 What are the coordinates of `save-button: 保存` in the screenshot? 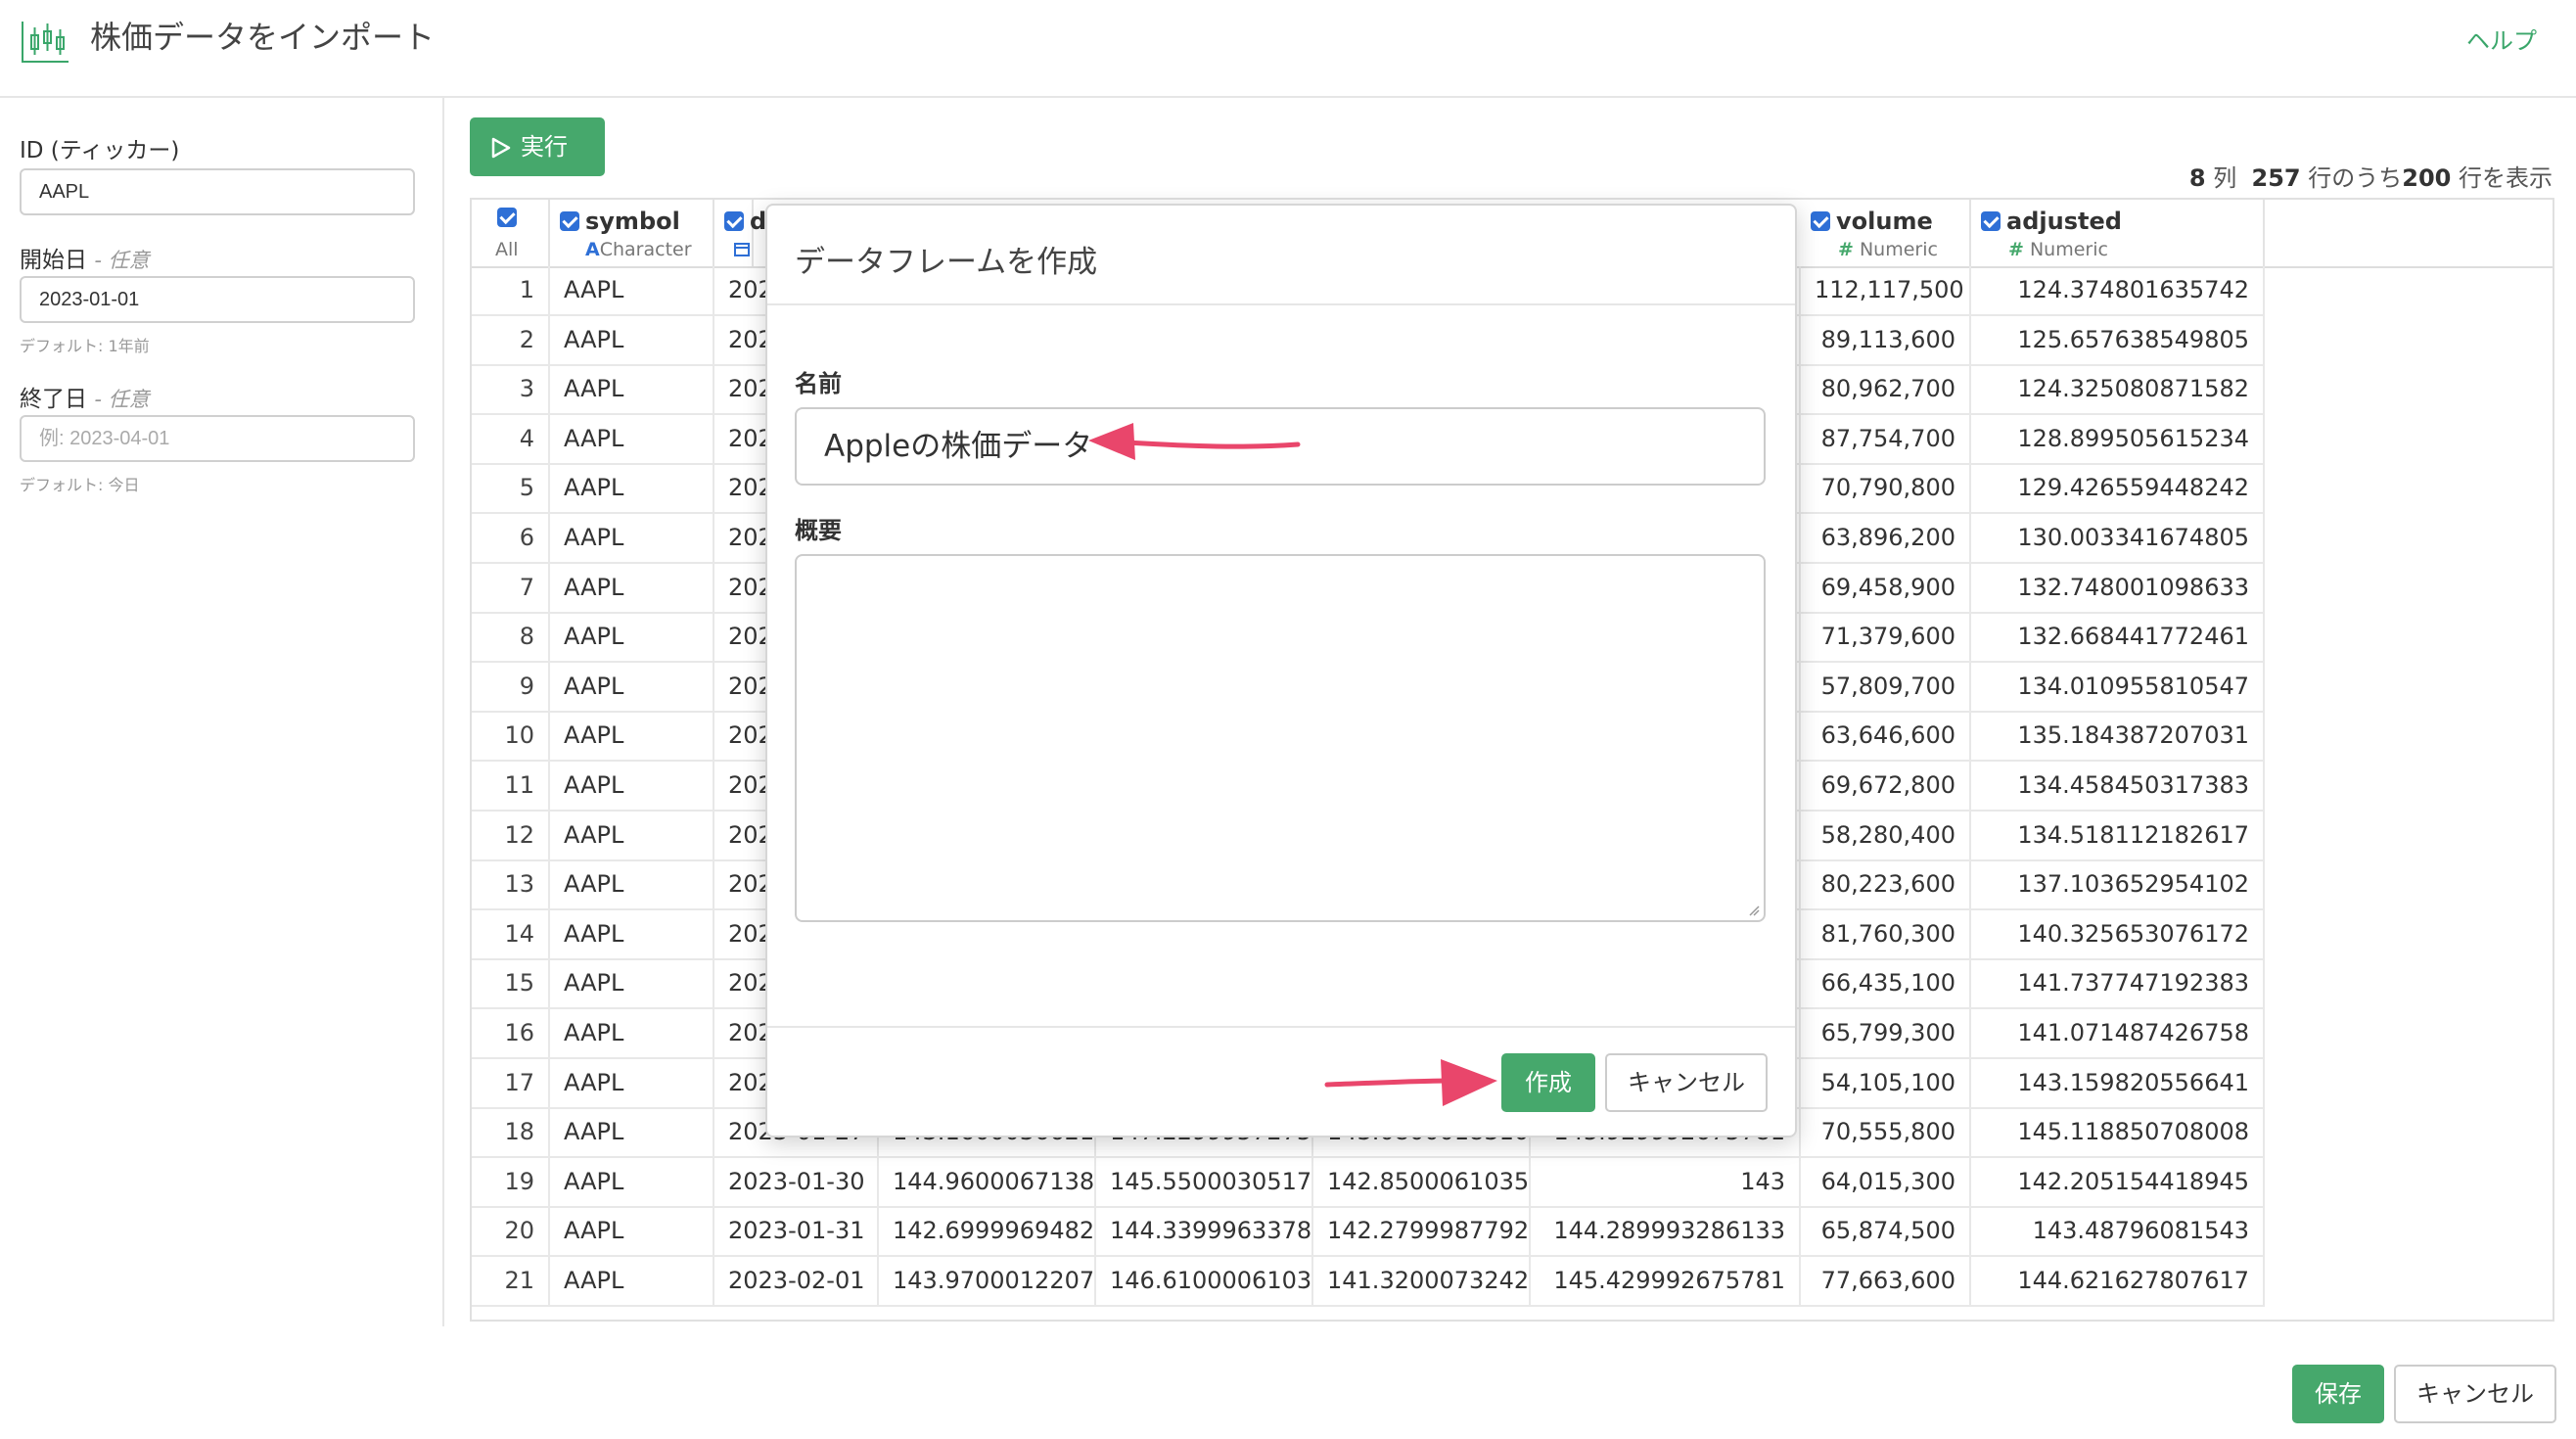 It's located at (2338, 1394).